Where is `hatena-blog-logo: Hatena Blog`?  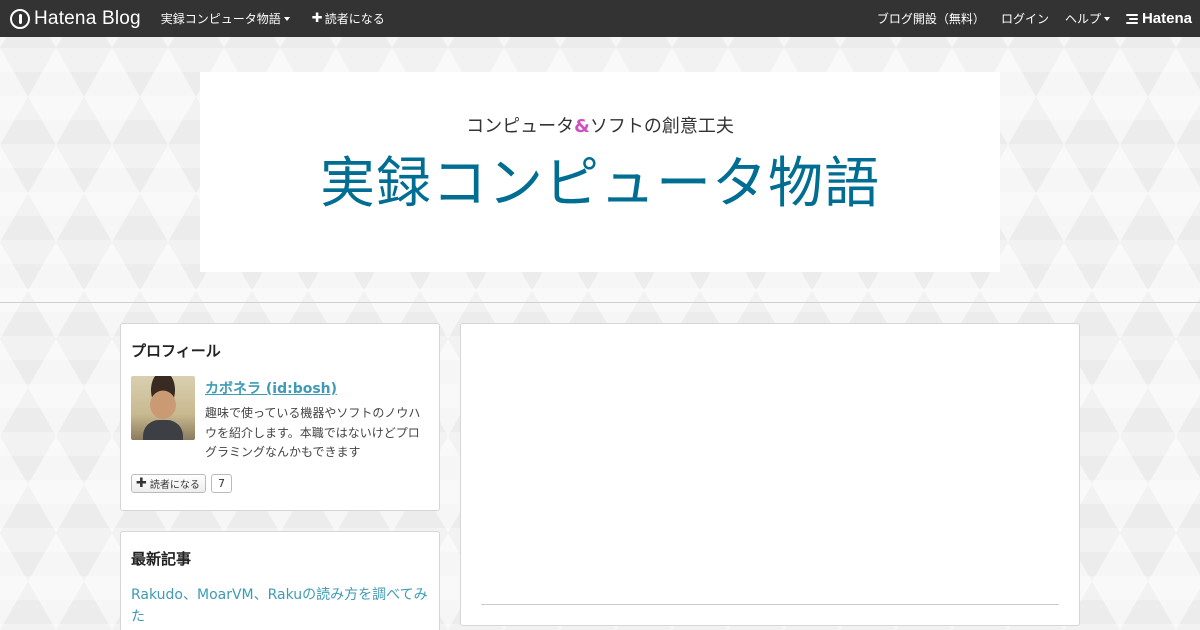 hatena-blog-logo: Hatena Blog is located at coordinates (75, 18).